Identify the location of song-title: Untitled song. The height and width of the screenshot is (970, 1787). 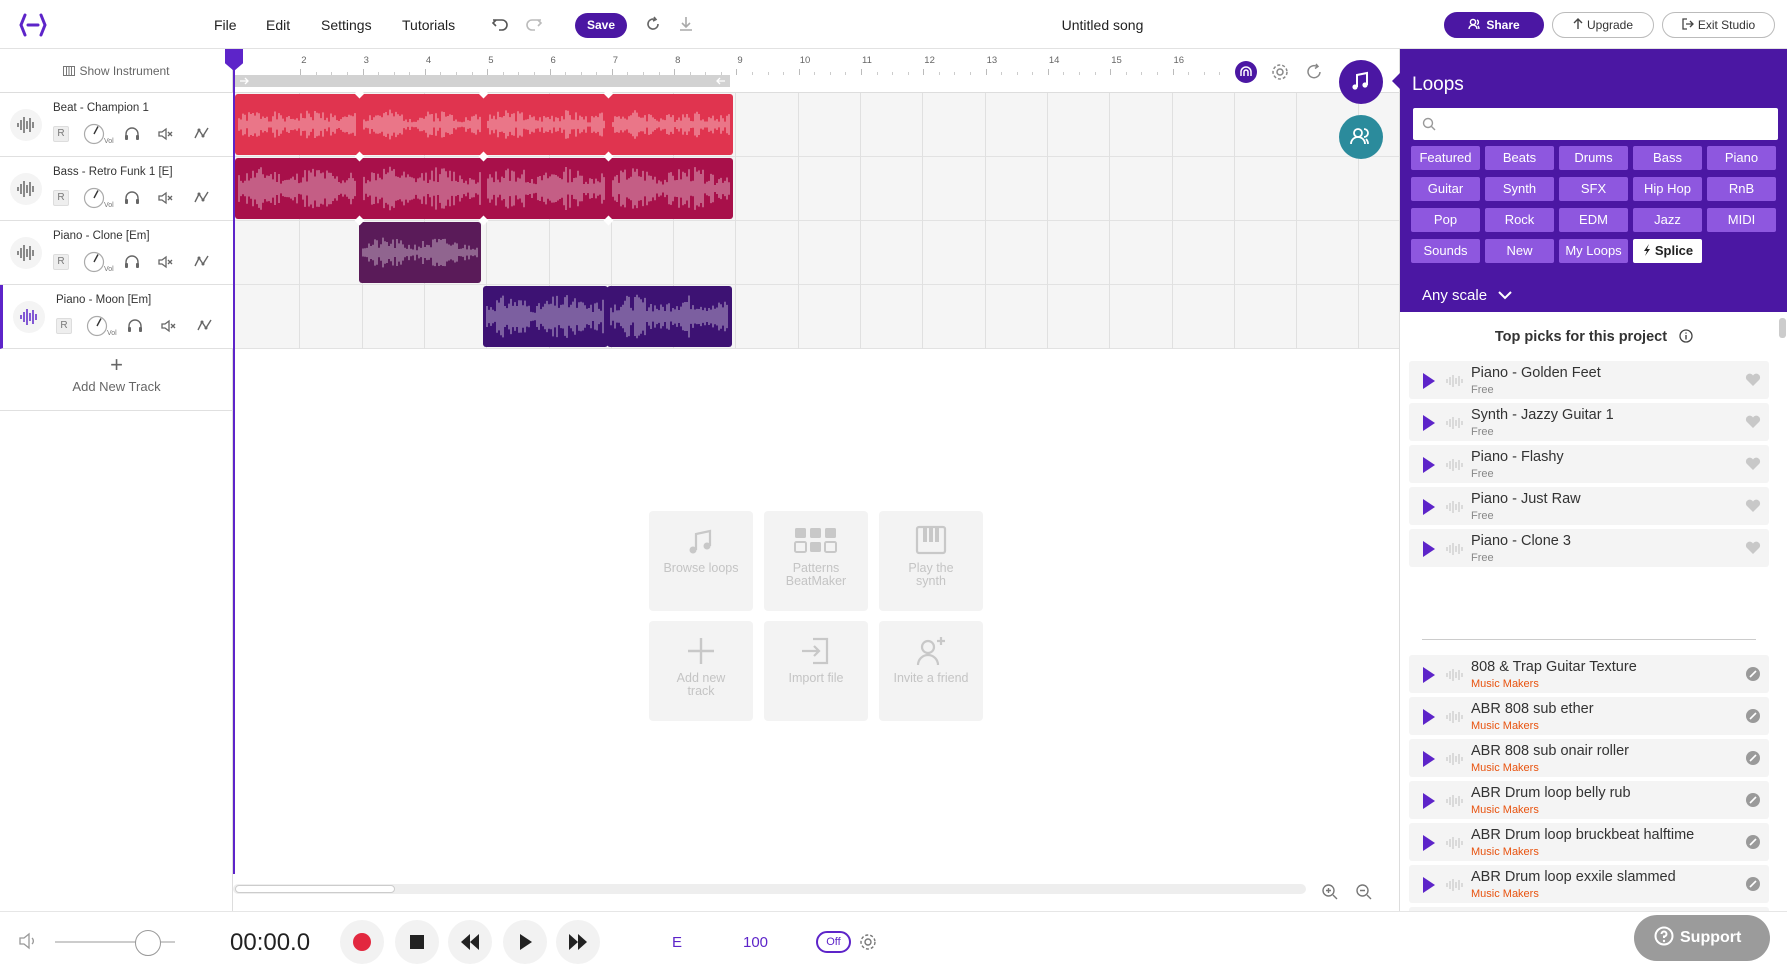
(1102, 25).